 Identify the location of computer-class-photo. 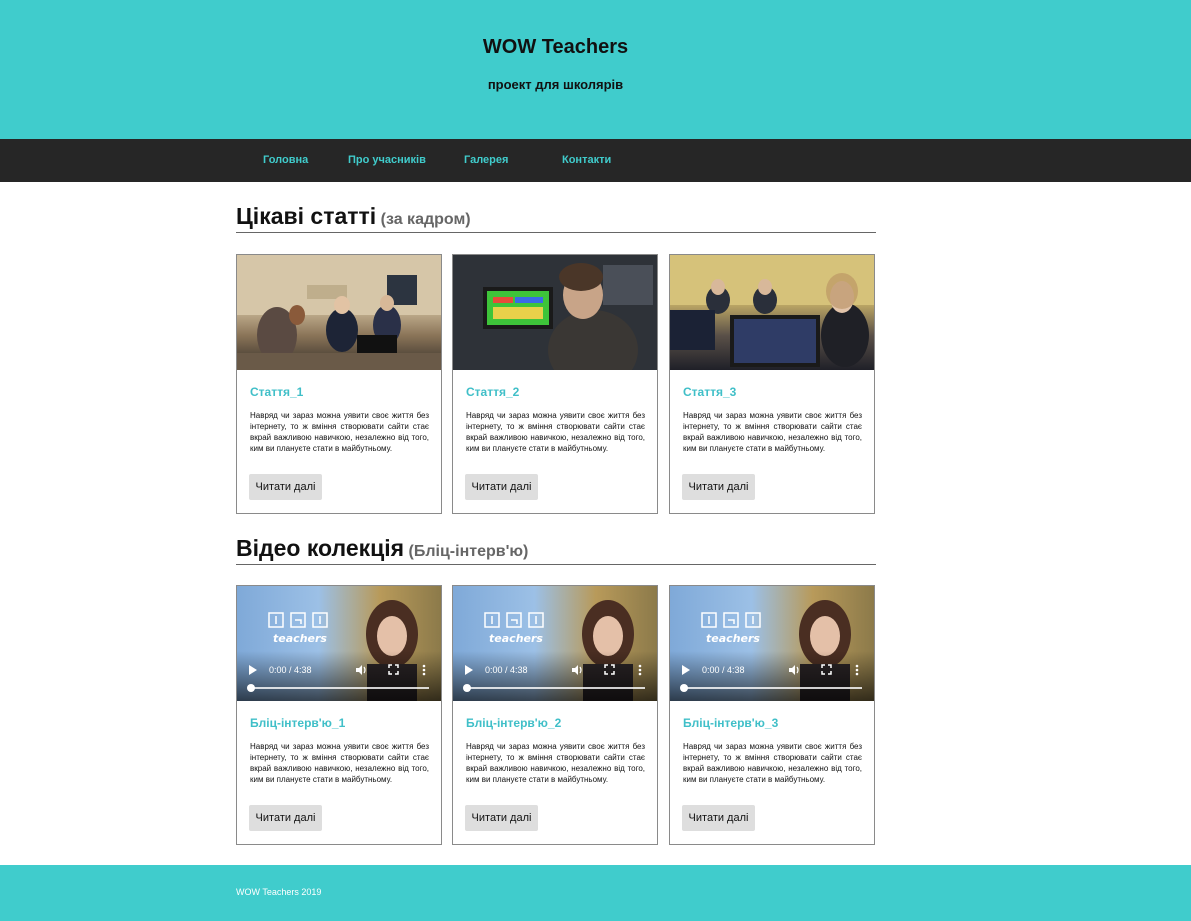
(772, 311).